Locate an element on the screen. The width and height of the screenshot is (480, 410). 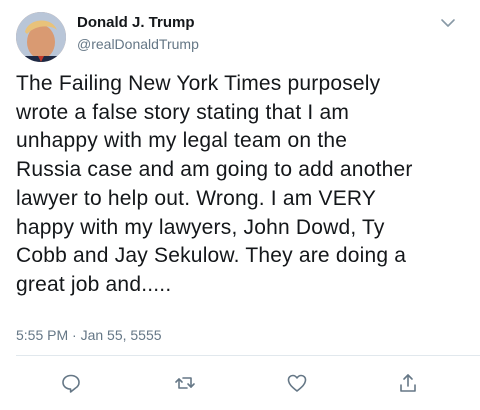
user-handle: @realDonaldTrump is located at coordinates (138, 44).